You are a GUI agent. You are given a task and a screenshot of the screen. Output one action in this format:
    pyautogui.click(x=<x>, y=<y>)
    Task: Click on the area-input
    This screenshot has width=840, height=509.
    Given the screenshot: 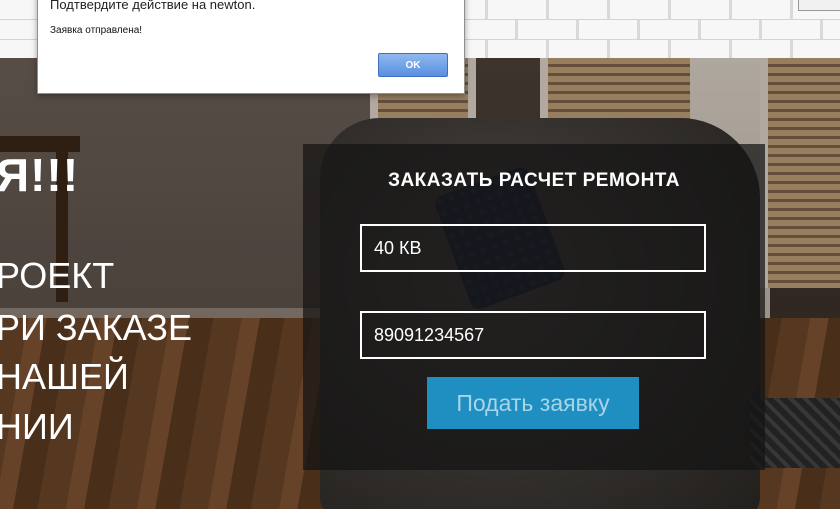 What is the action you would take?
    pyautogui.click(x=533, y=248)
    